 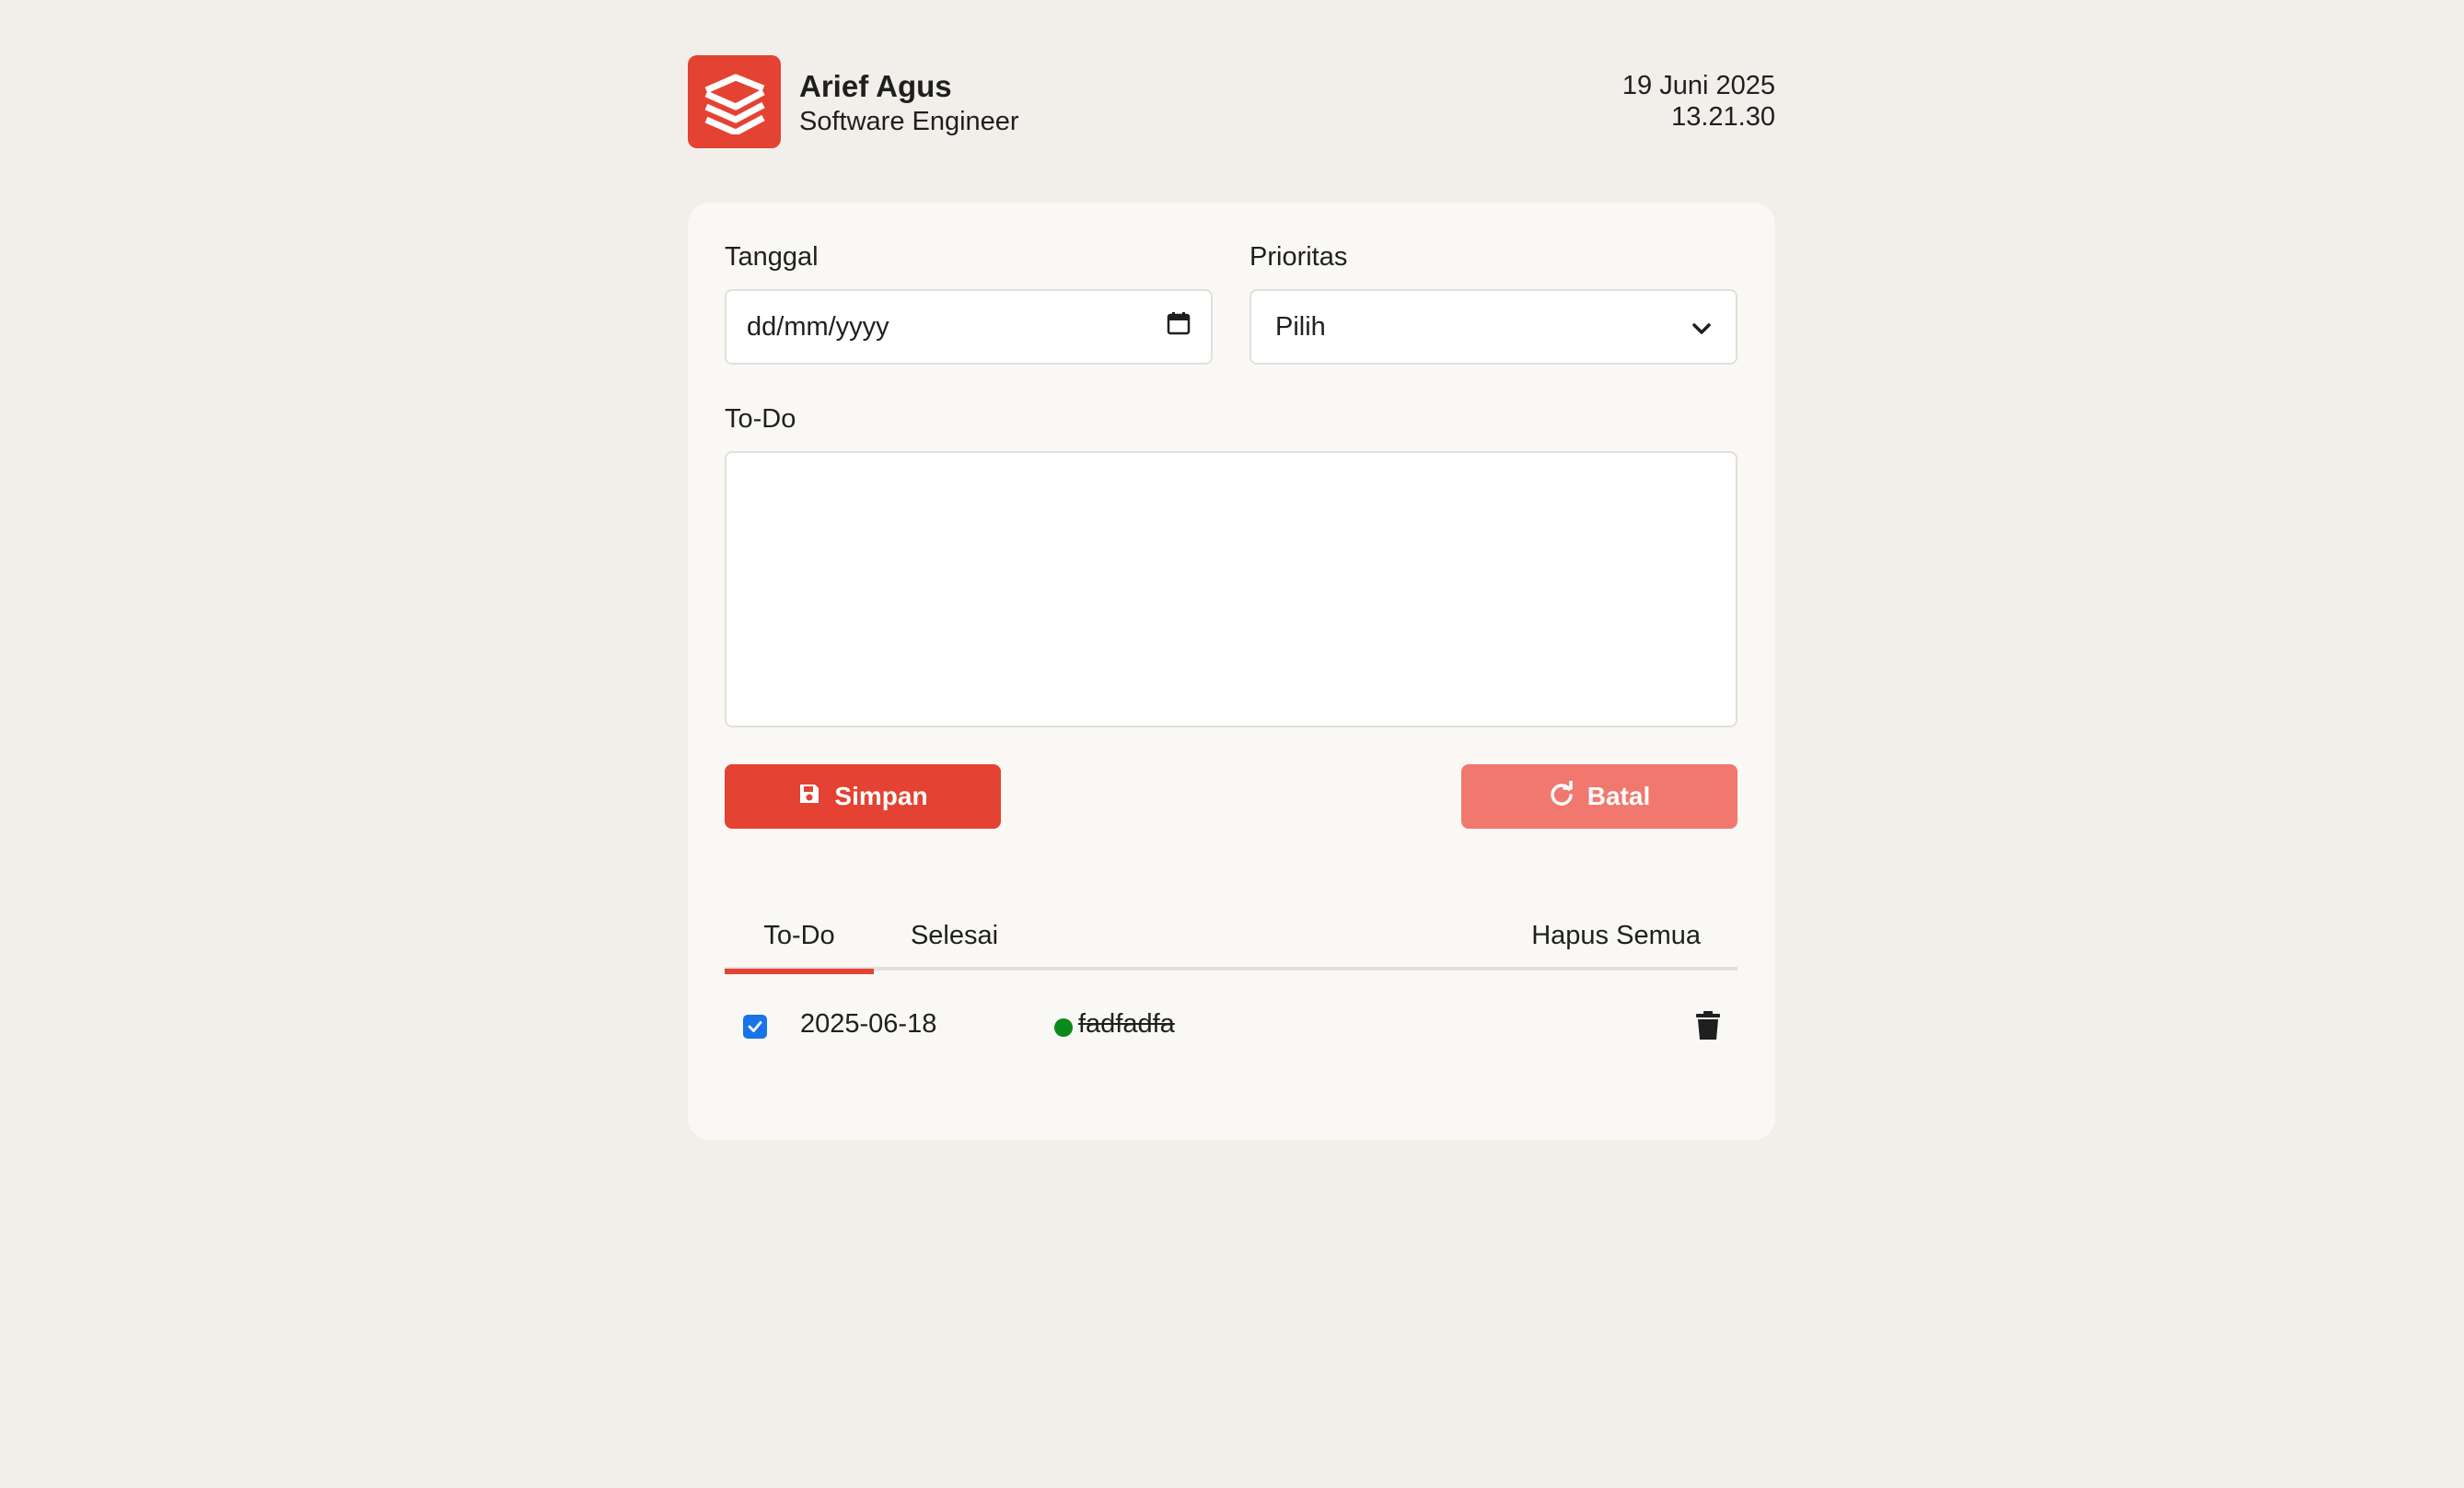 I want to click on current-date: 19 Juni 2025, so click(x=1698, y=85).